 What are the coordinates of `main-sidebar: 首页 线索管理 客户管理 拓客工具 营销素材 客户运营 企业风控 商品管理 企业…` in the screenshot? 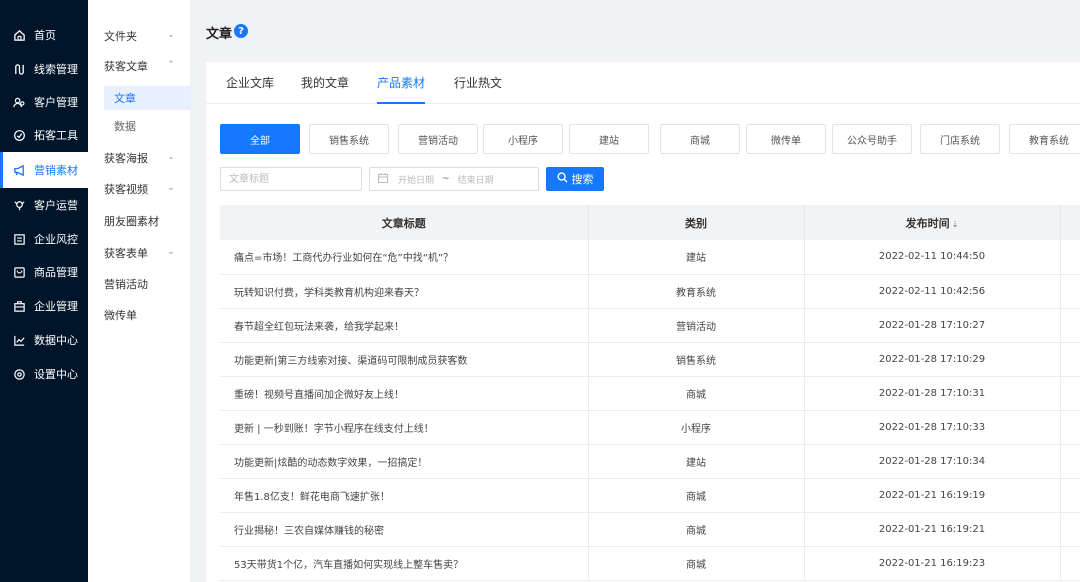 It's located at (44, 291).